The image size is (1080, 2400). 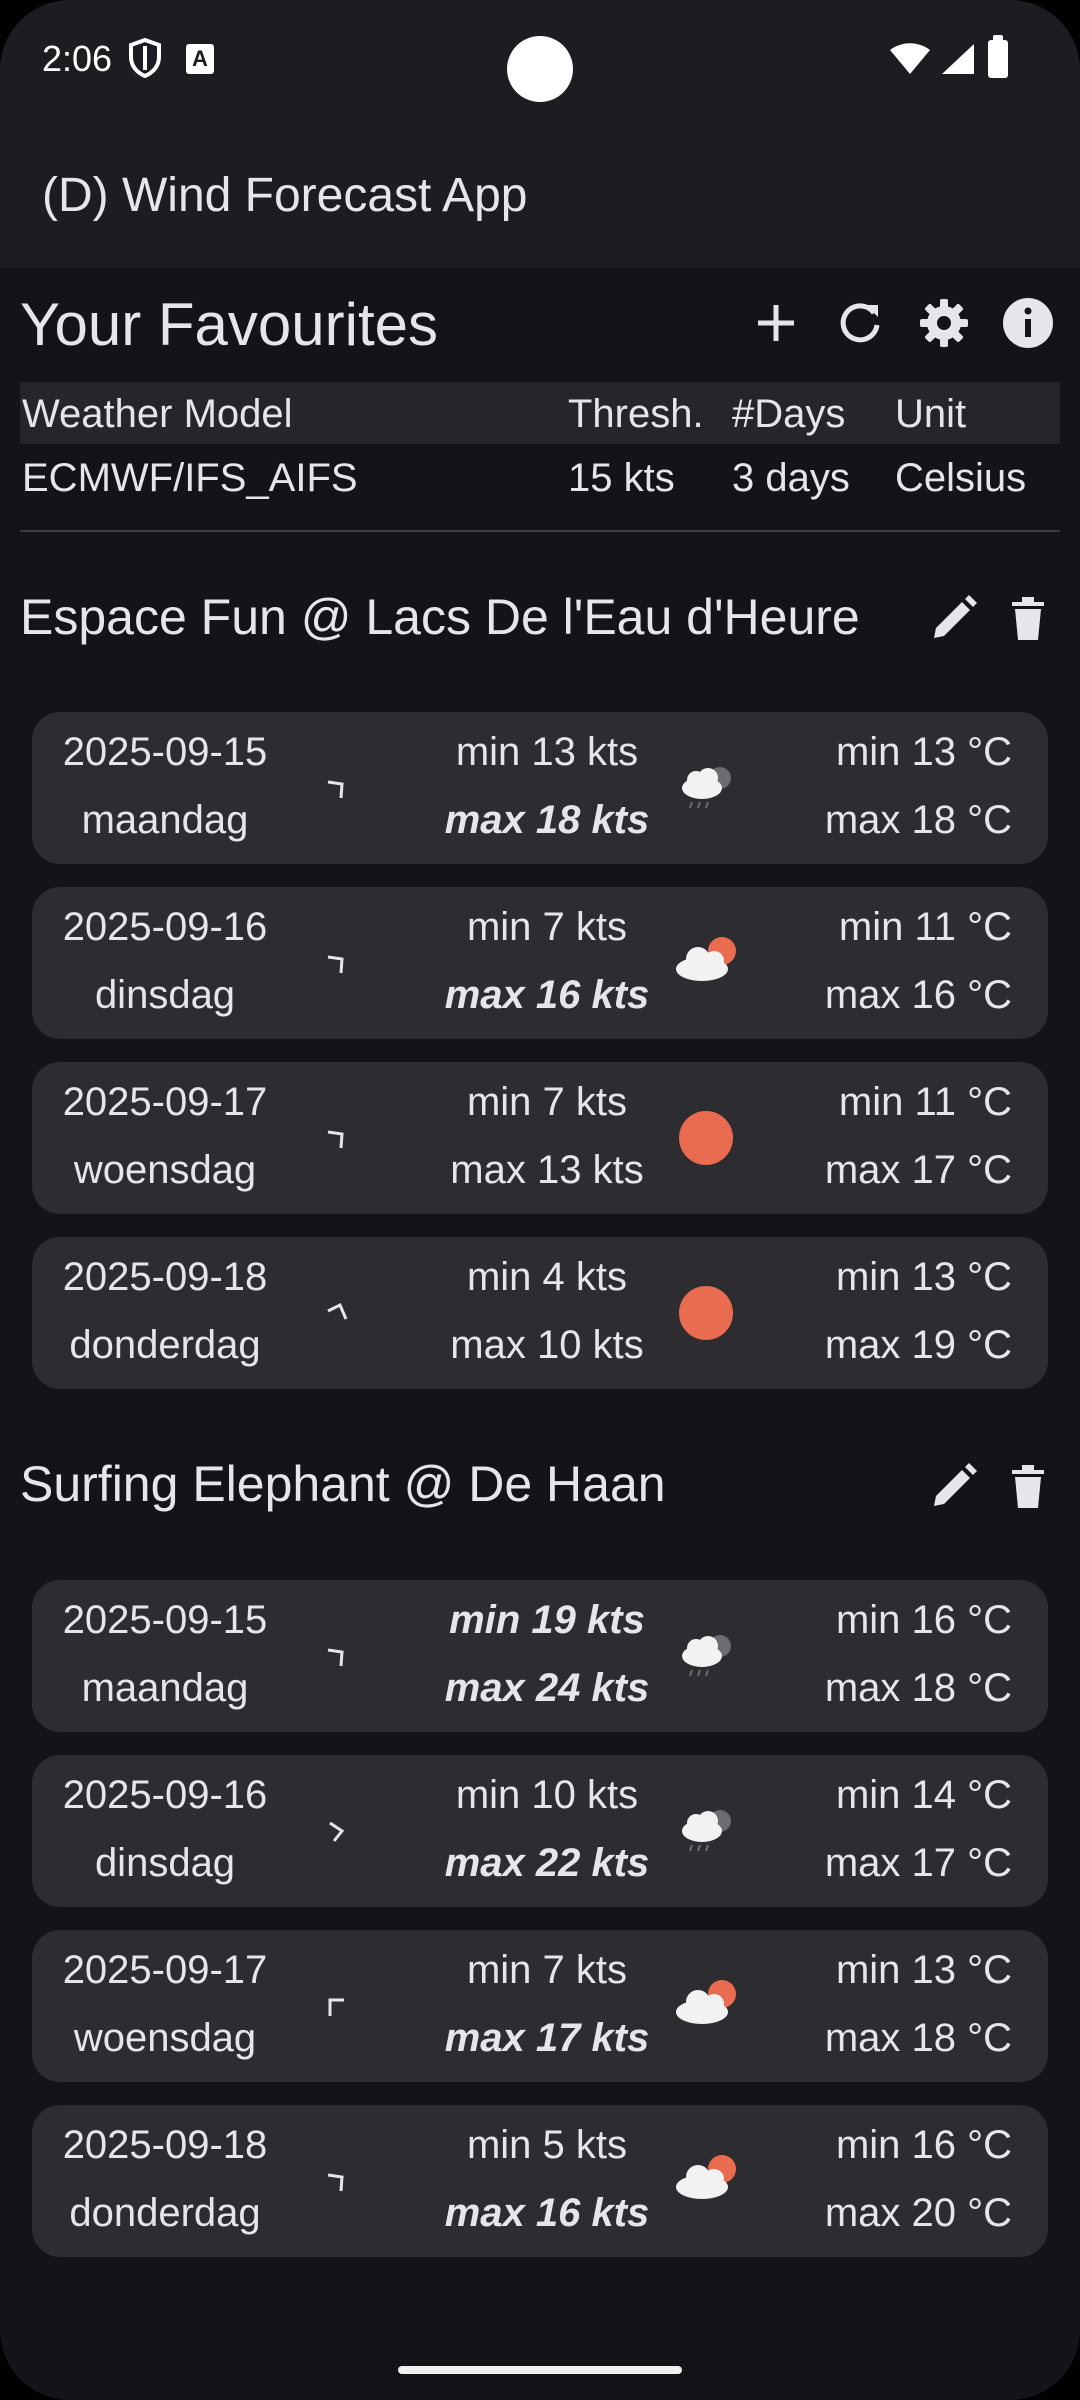 What do you see at coordinates (958, 59) in the screenshot?
I see `signal-icon` at bounding box center [958, 59].